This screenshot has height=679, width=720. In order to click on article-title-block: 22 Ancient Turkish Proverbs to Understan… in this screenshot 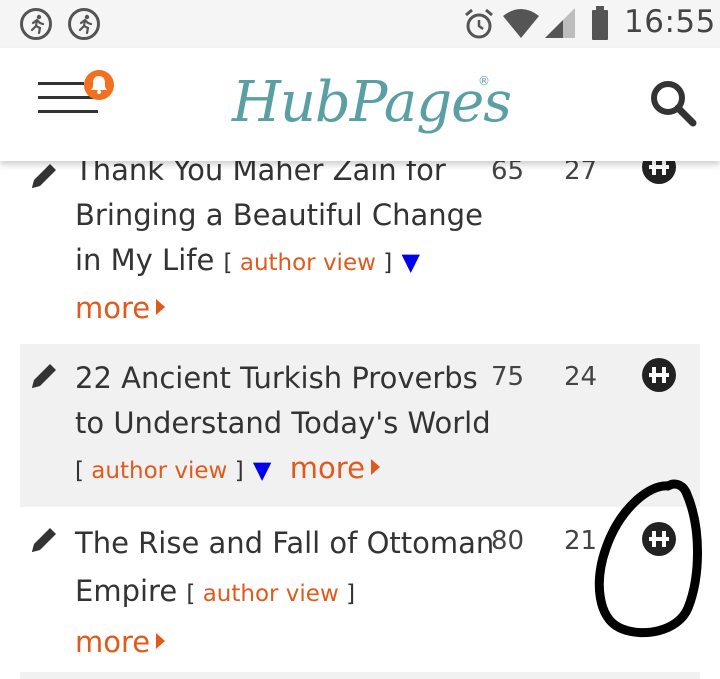, I will do `click(283, 425)`.